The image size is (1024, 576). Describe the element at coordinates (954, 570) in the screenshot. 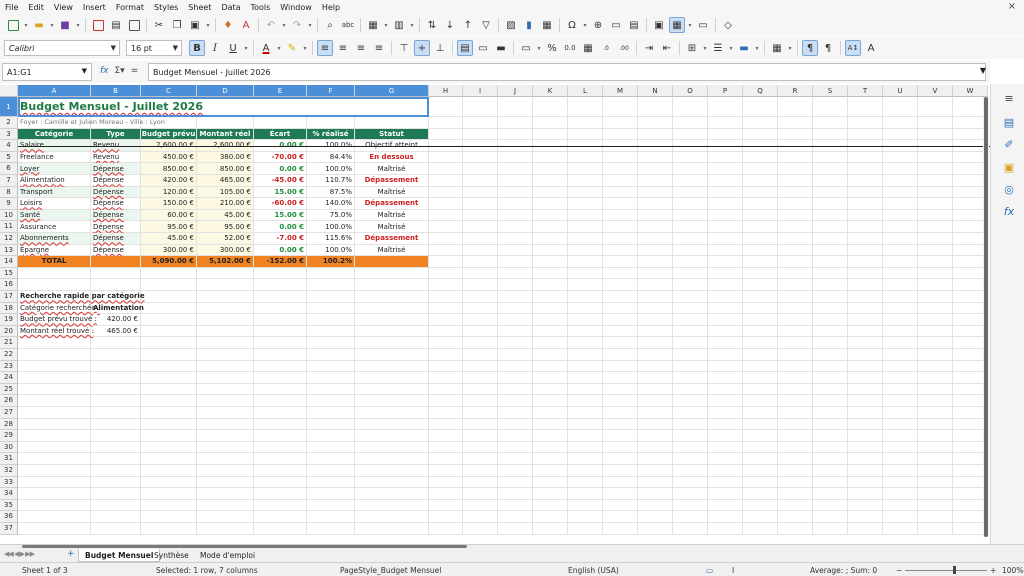

I see `zoom-slider-knob` at that location.